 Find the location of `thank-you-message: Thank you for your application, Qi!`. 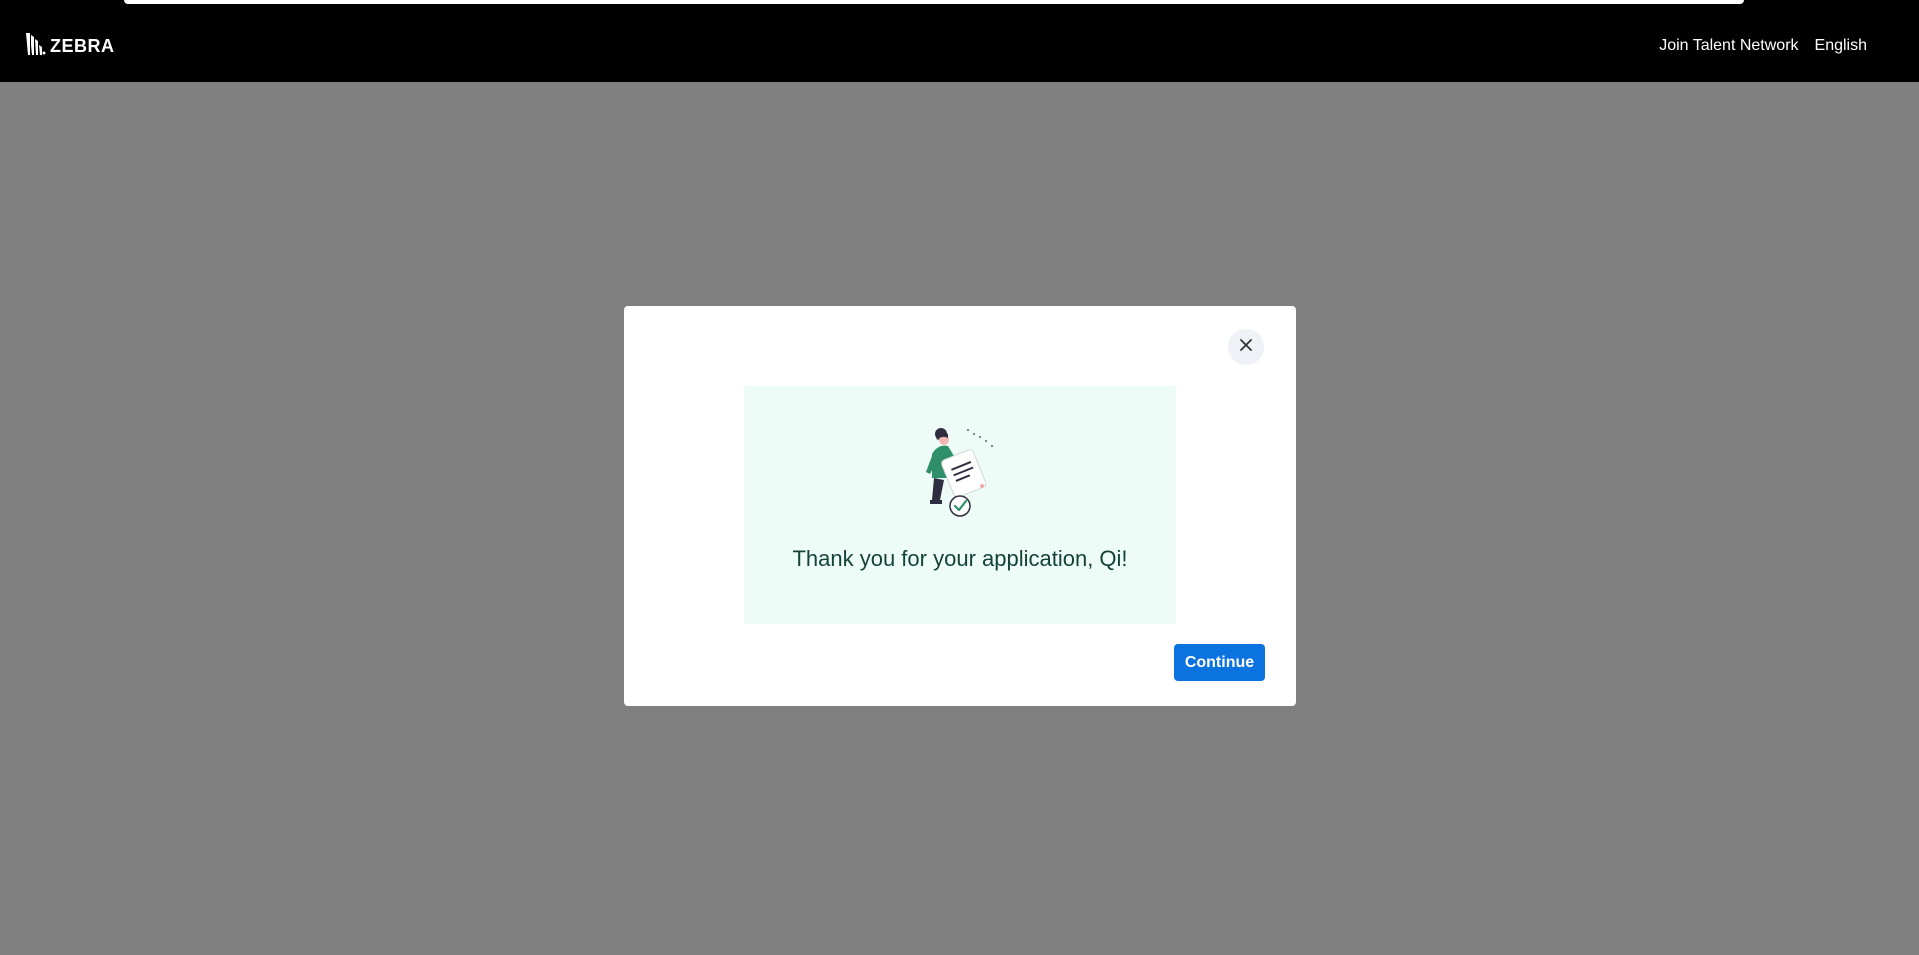

thank-you-message: Thank you for your application, Qi! is located at coordinates (960, 558).